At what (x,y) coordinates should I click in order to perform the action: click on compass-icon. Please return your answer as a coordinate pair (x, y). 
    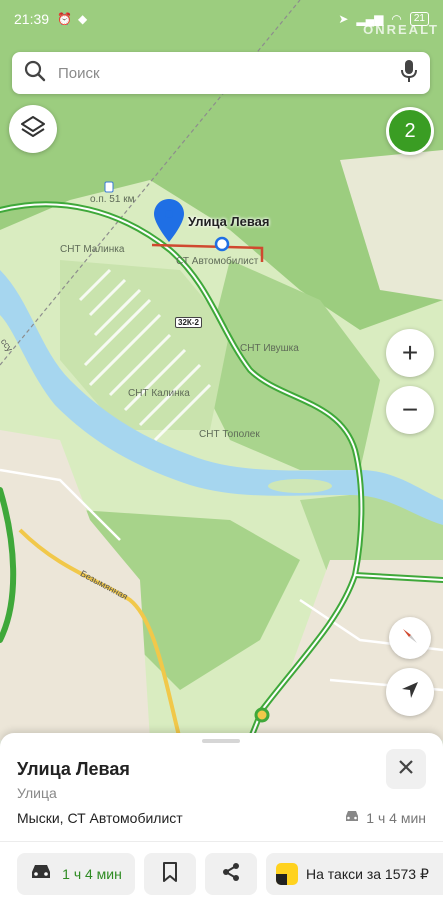
    Looking at the image, I should click on (410, 638).